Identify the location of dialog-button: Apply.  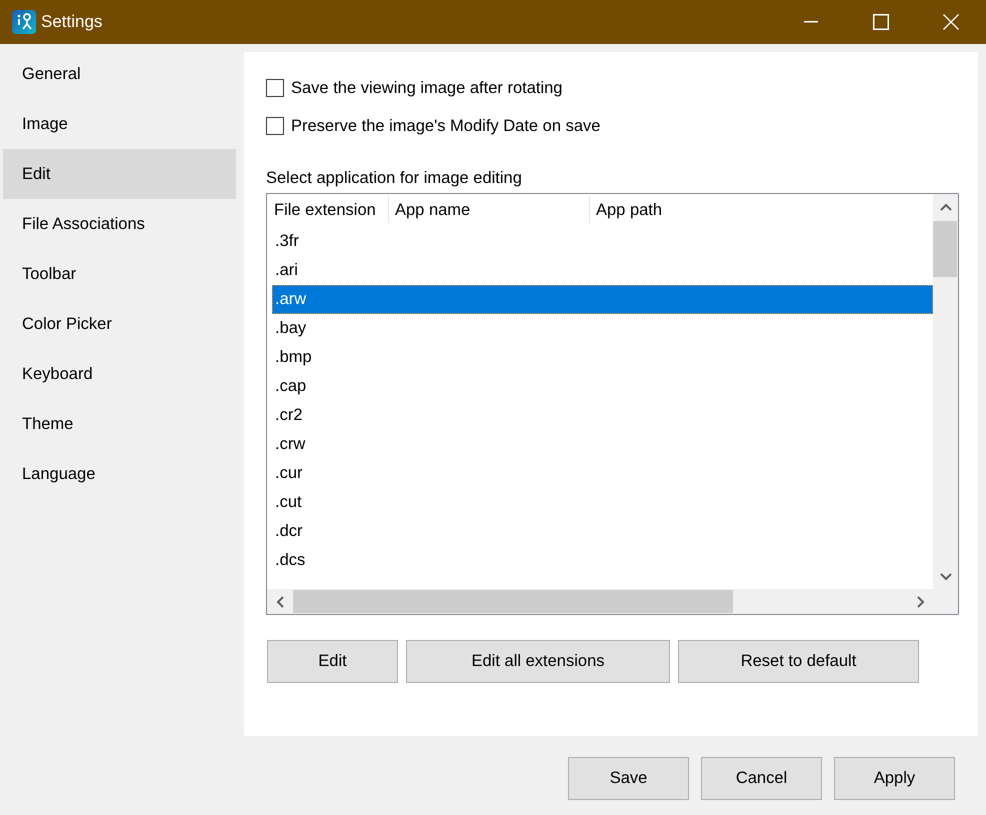
(894, 778).